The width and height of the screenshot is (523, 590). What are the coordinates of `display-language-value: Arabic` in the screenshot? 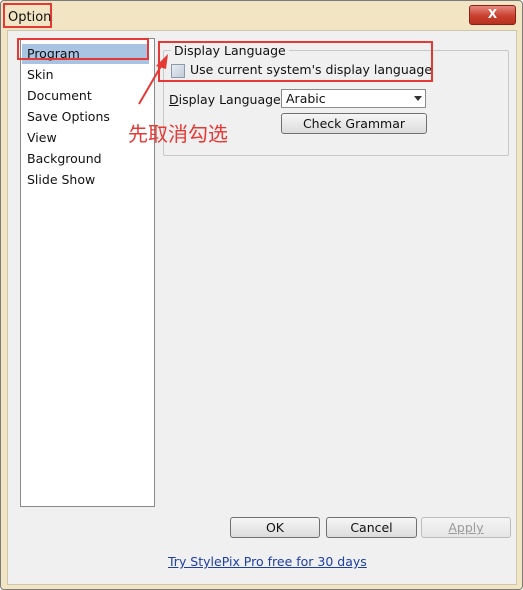 It's located at (306, 98).